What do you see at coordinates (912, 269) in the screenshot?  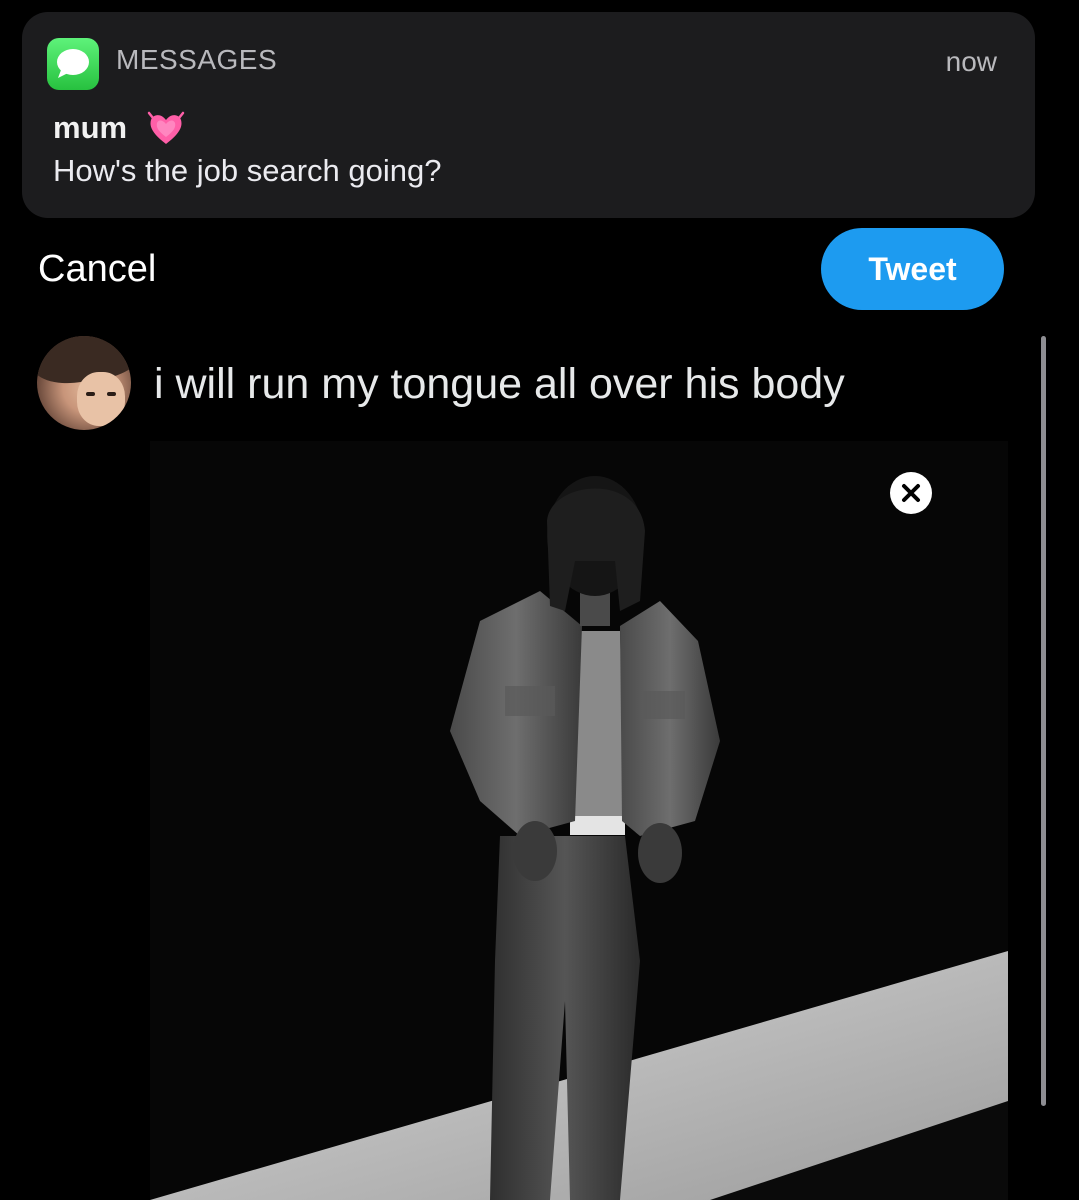 I see `tweet-button: Tweet` at bounding box center [912, 269].